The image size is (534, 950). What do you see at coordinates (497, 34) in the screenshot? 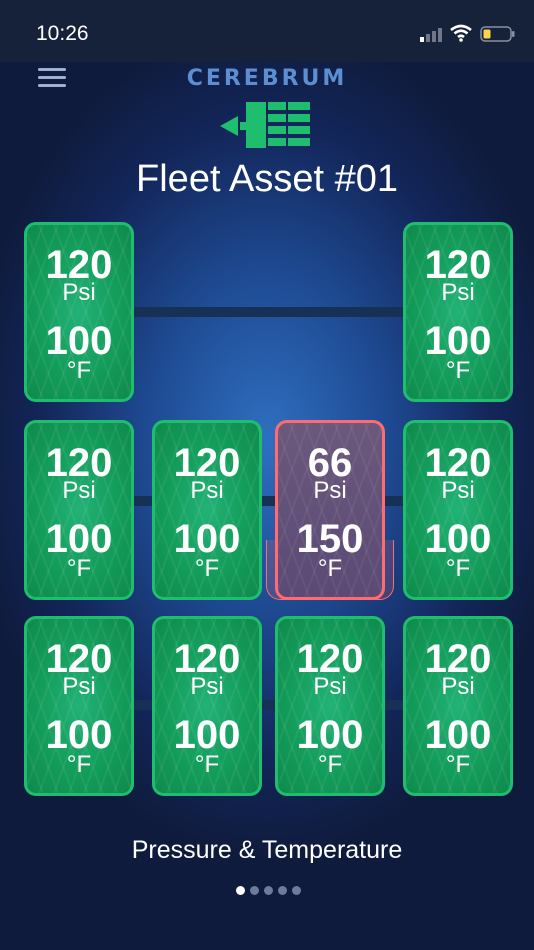
I see `battery-icon` at bounding box center [497, 34].